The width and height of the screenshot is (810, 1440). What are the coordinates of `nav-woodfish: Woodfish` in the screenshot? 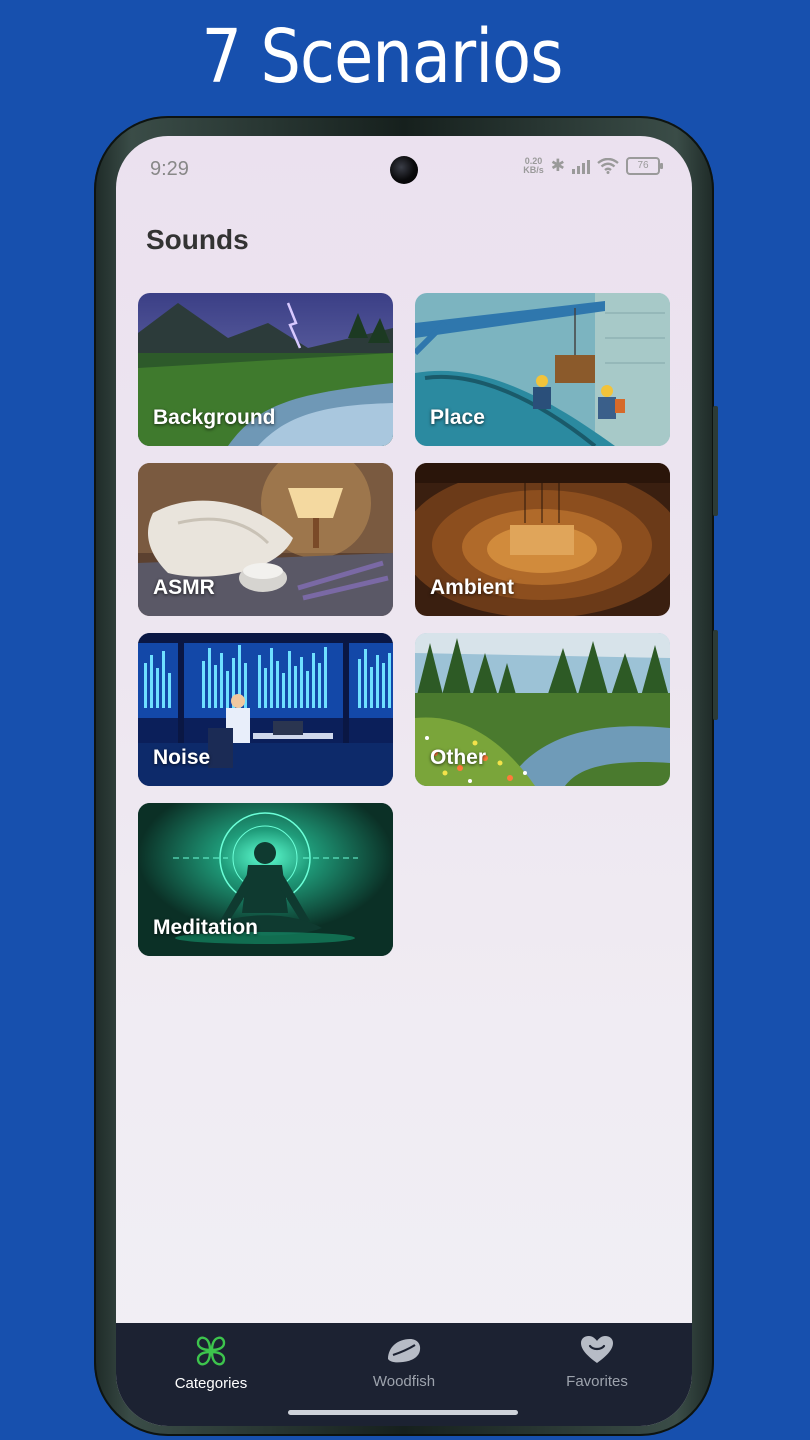 It's located at (404, 1362).